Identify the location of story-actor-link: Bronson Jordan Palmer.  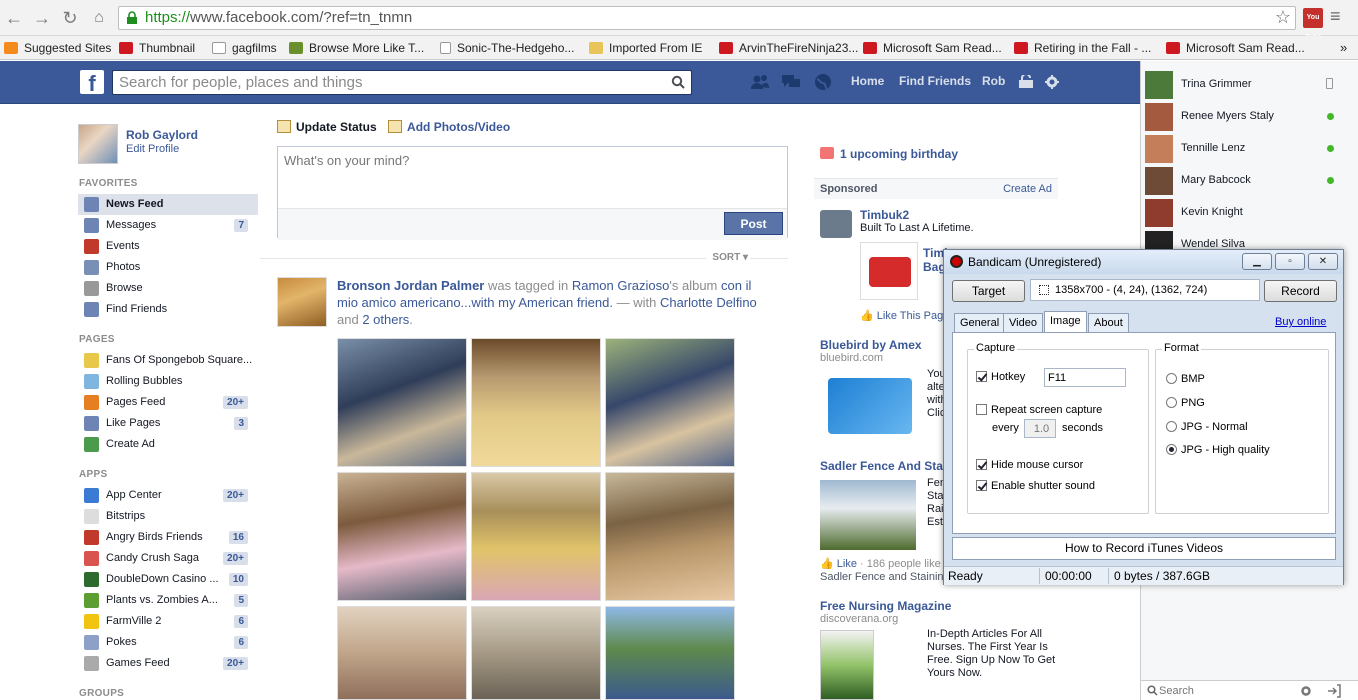
(410, 285).